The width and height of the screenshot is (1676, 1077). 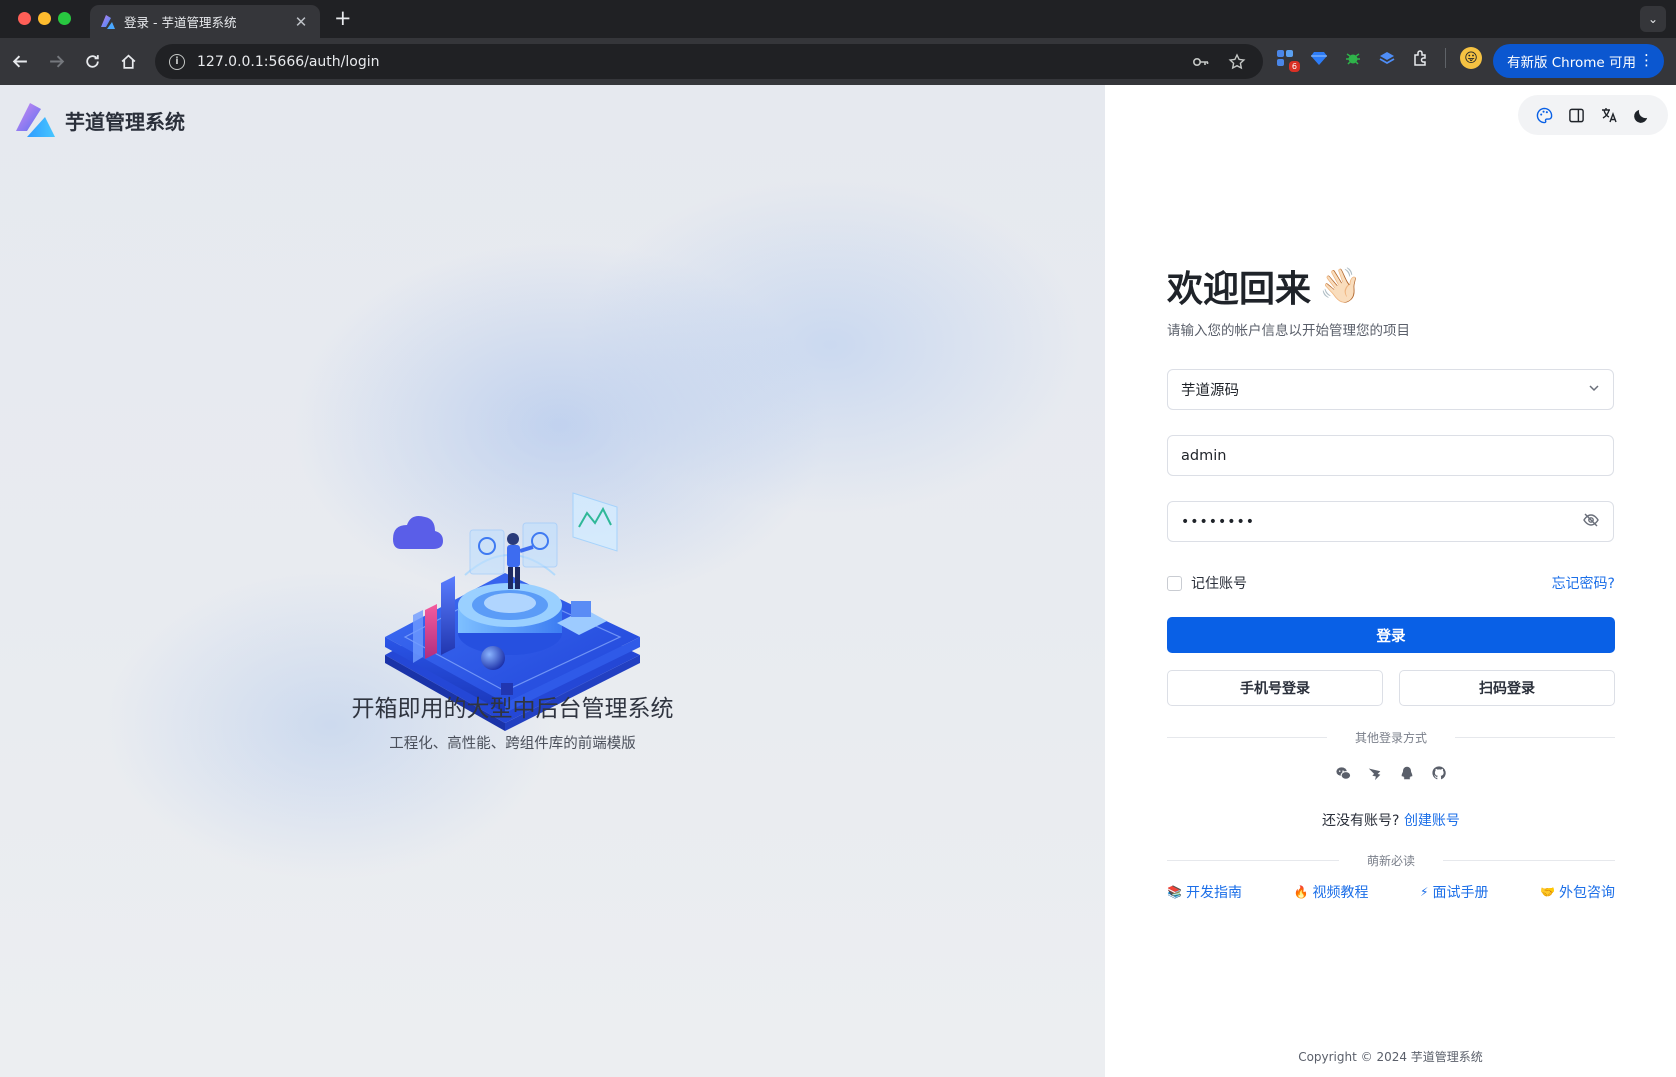 What do you see at coordinates (1421, 58) in the screenshot?
I see `extensions-puzzle-icon` at bounding box center [1421, 58].